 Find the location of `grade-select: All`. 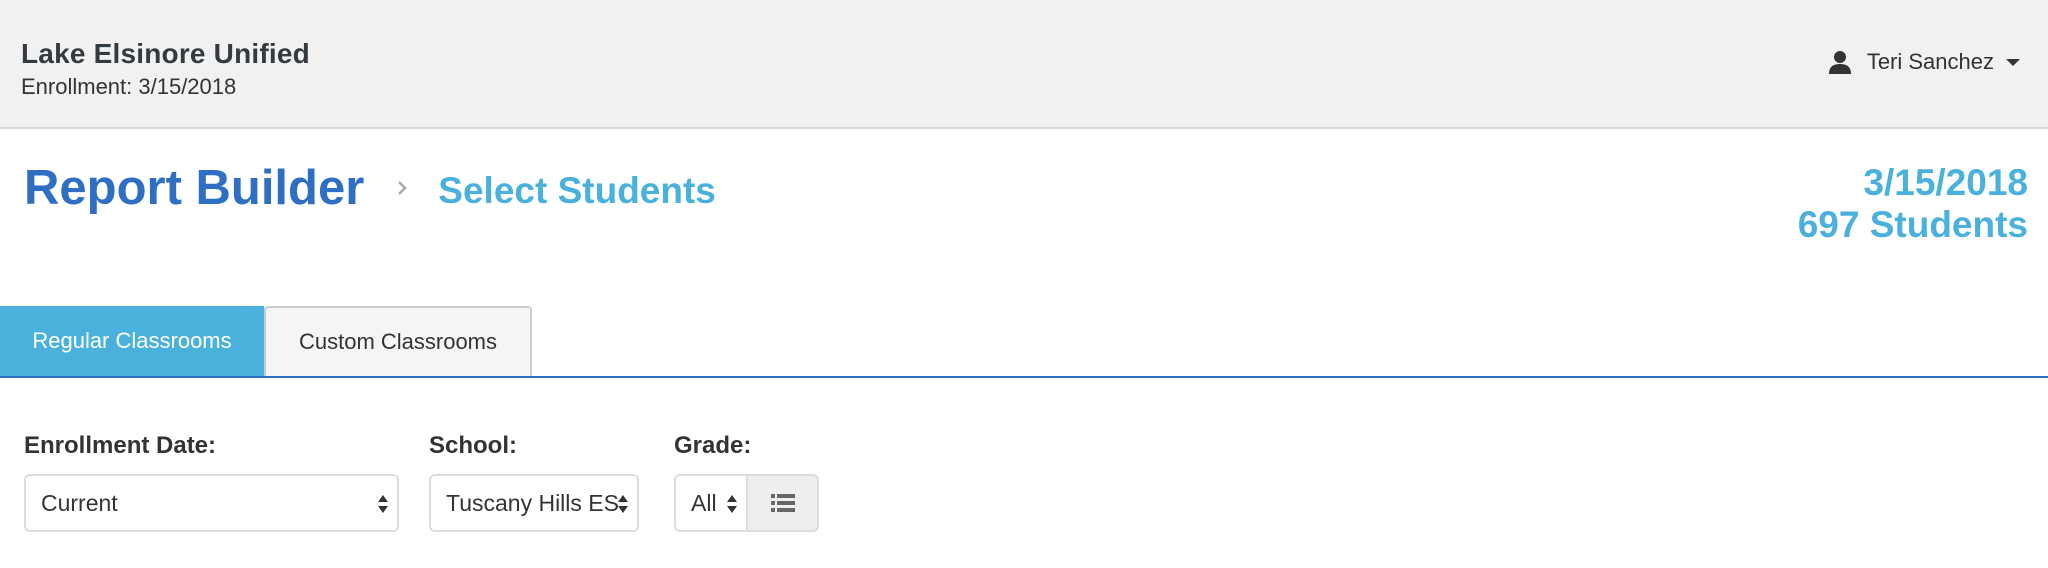

grade-select: All is located at coordinates (711, 503).